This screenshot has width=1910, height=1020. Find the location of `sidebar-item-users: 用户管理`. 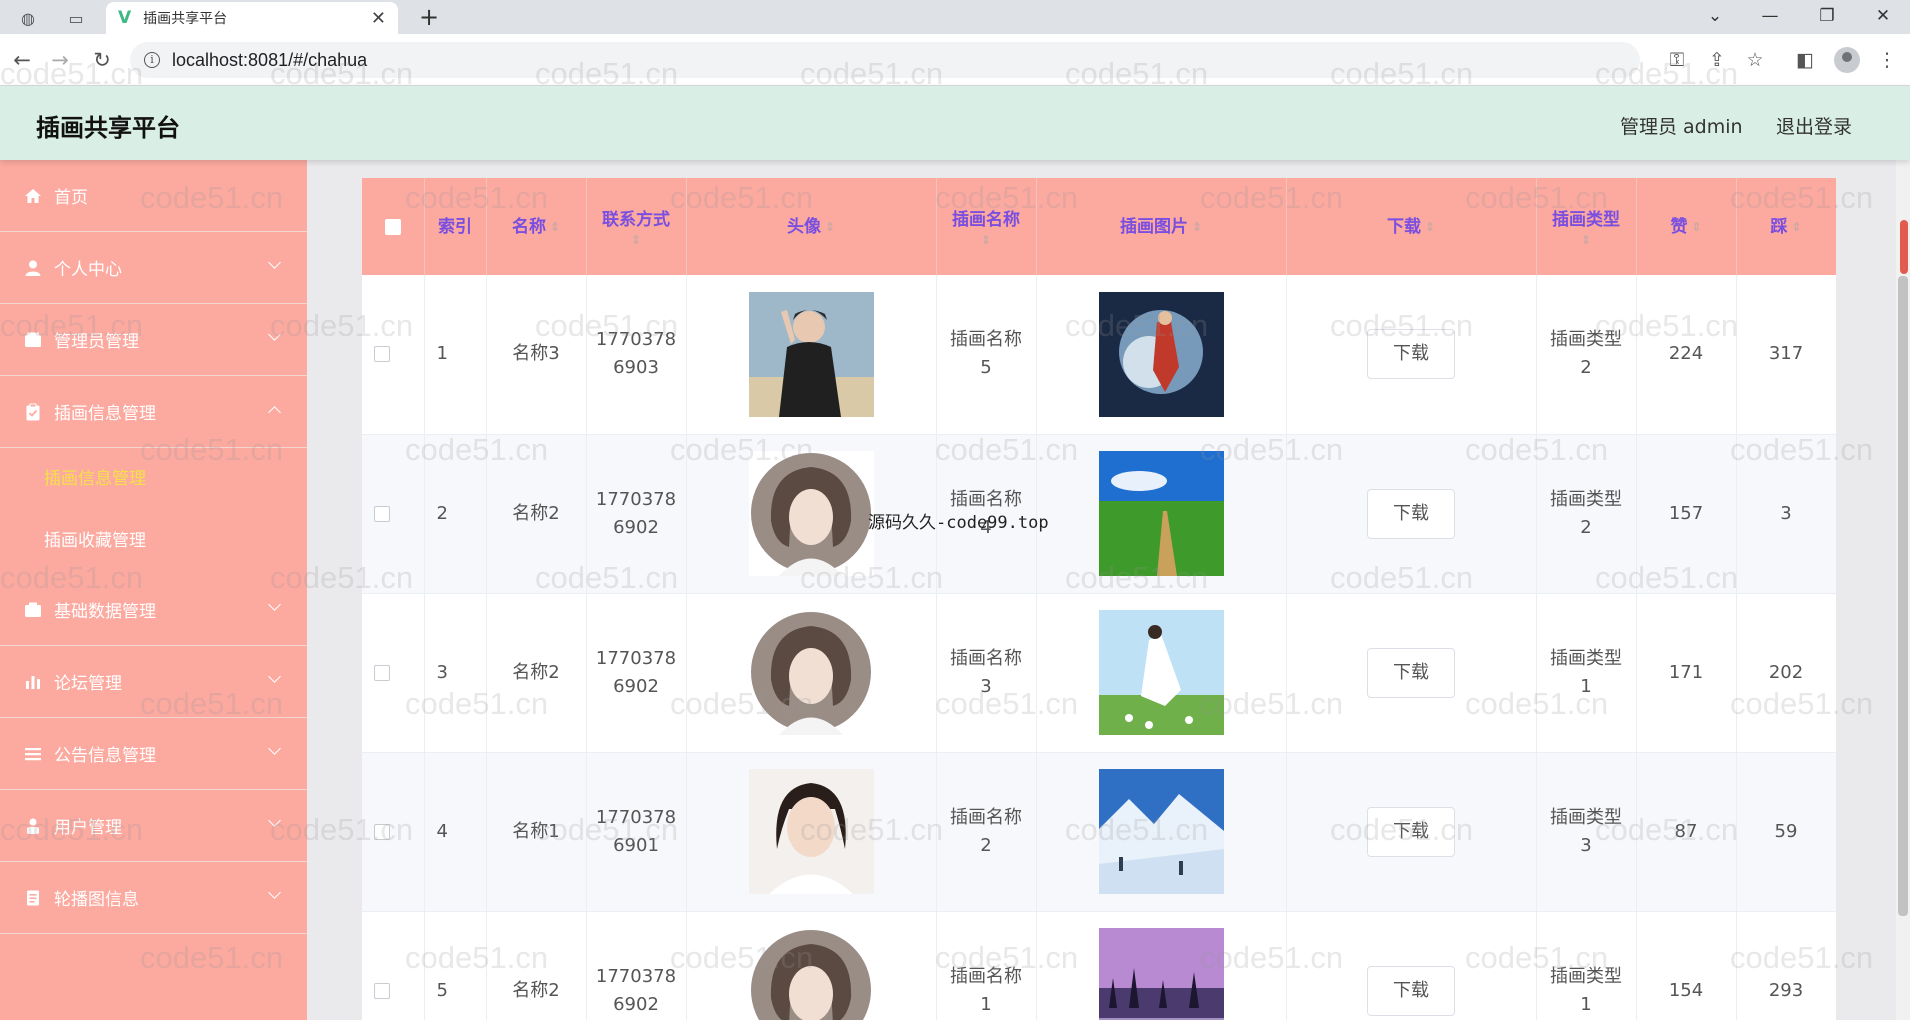

sidebar-item-users: 用户管理 is located at coordinates (153, 826).